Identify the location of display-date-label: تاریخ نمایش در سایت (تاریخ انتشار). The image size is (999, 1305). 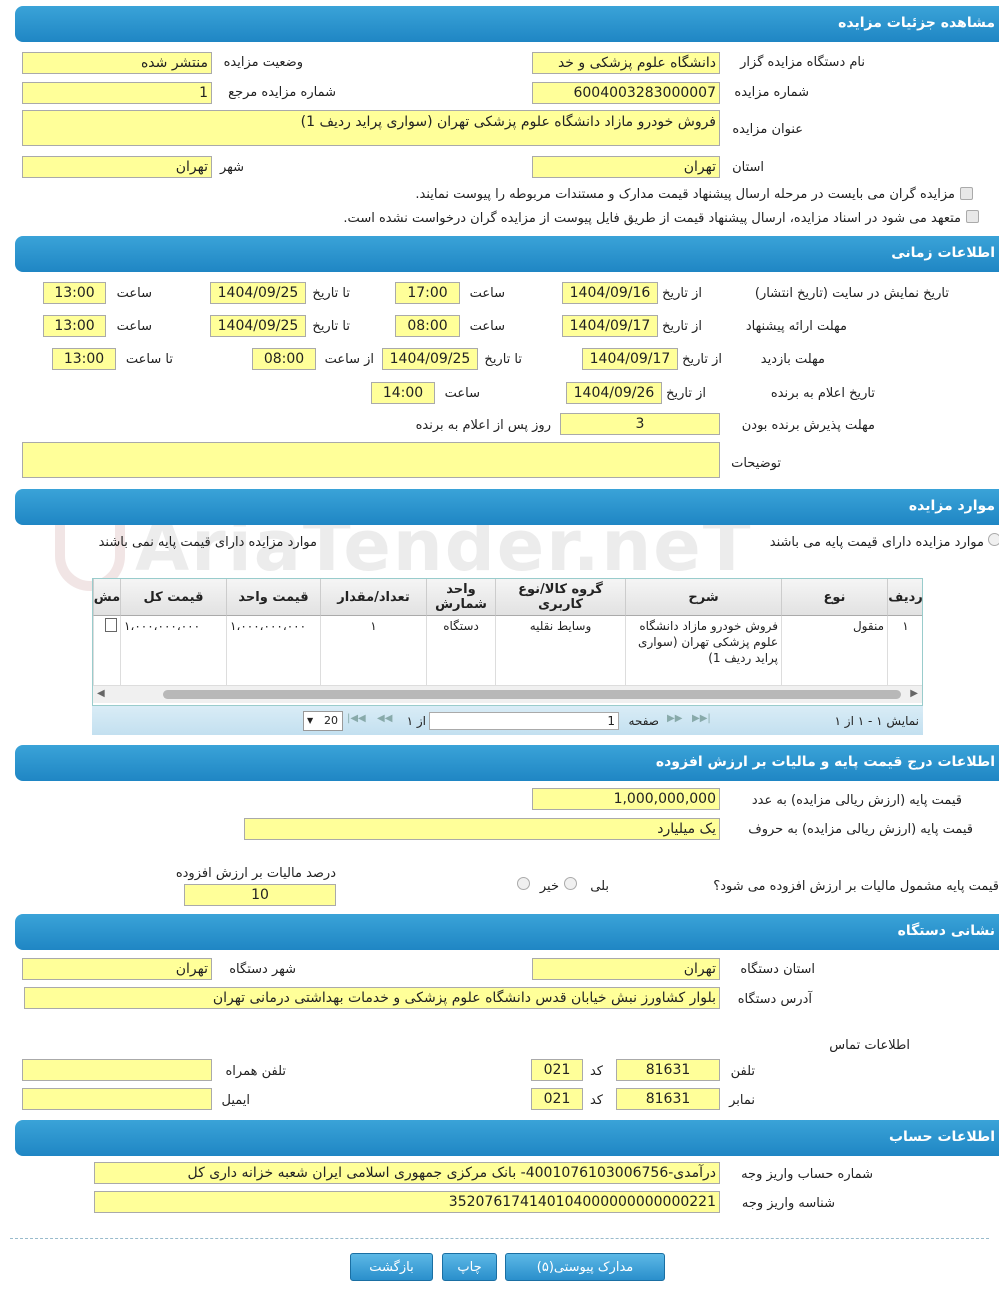
(851, 293).